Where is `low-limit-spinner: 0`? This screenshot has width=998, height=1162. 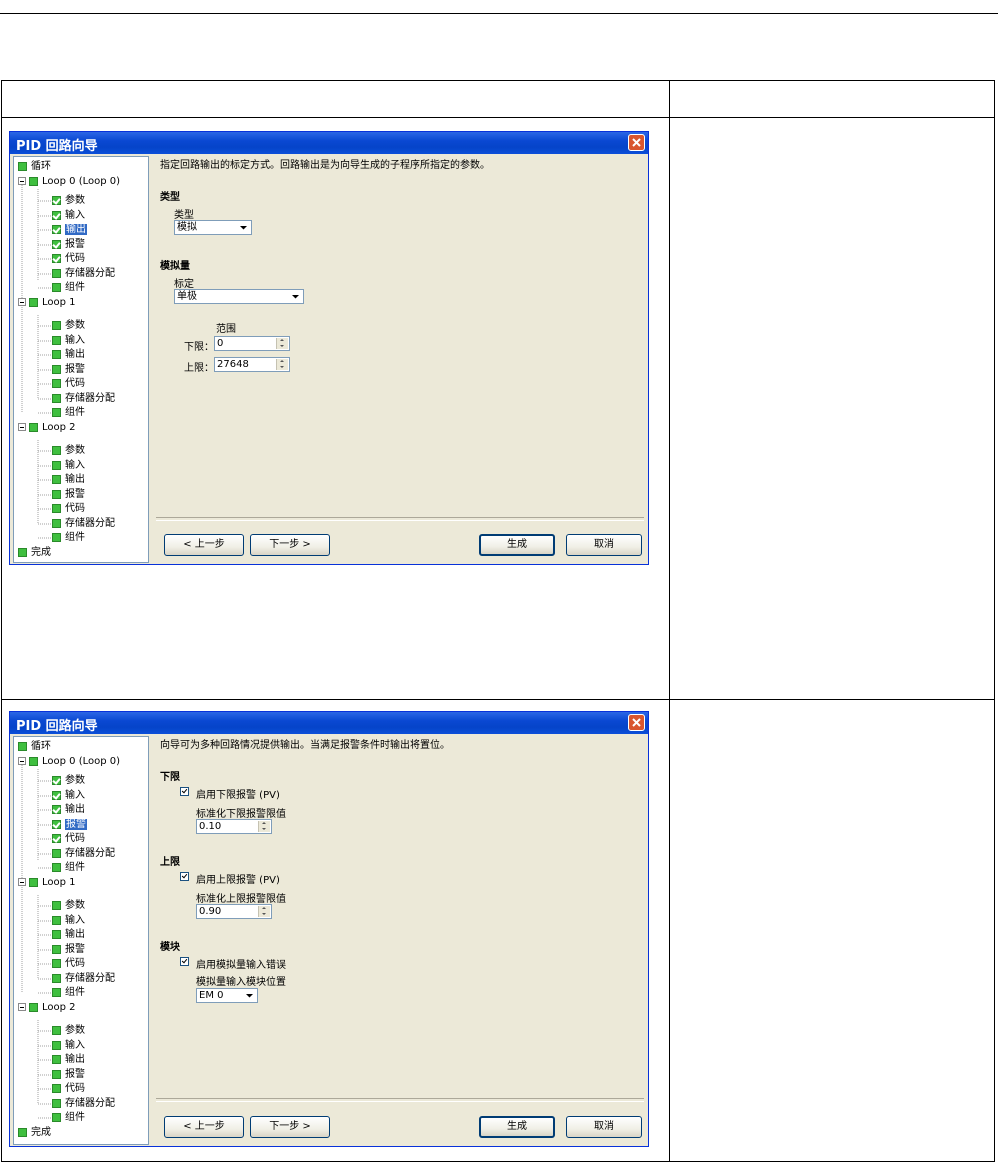 low-limit-spinner: 0 is located at coordinates (252, 343).